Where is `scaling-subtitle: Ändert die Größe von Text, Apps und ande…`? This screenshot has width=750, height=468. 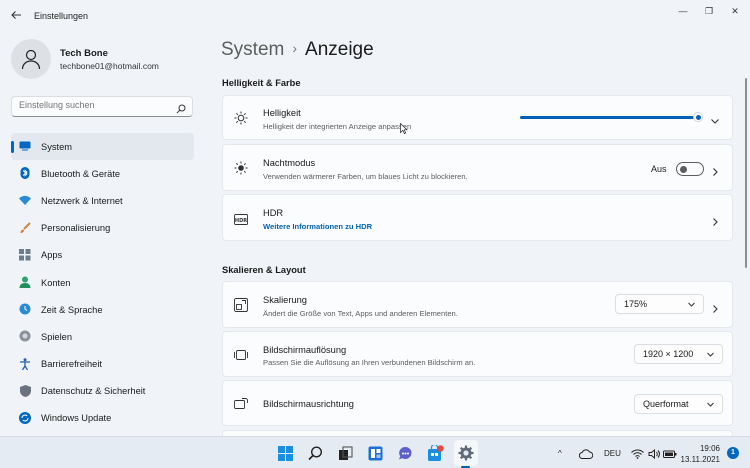 scaling-subtitle: Ändert die Größe von Text, Apps und ande… is located at coordinates (360, 313).